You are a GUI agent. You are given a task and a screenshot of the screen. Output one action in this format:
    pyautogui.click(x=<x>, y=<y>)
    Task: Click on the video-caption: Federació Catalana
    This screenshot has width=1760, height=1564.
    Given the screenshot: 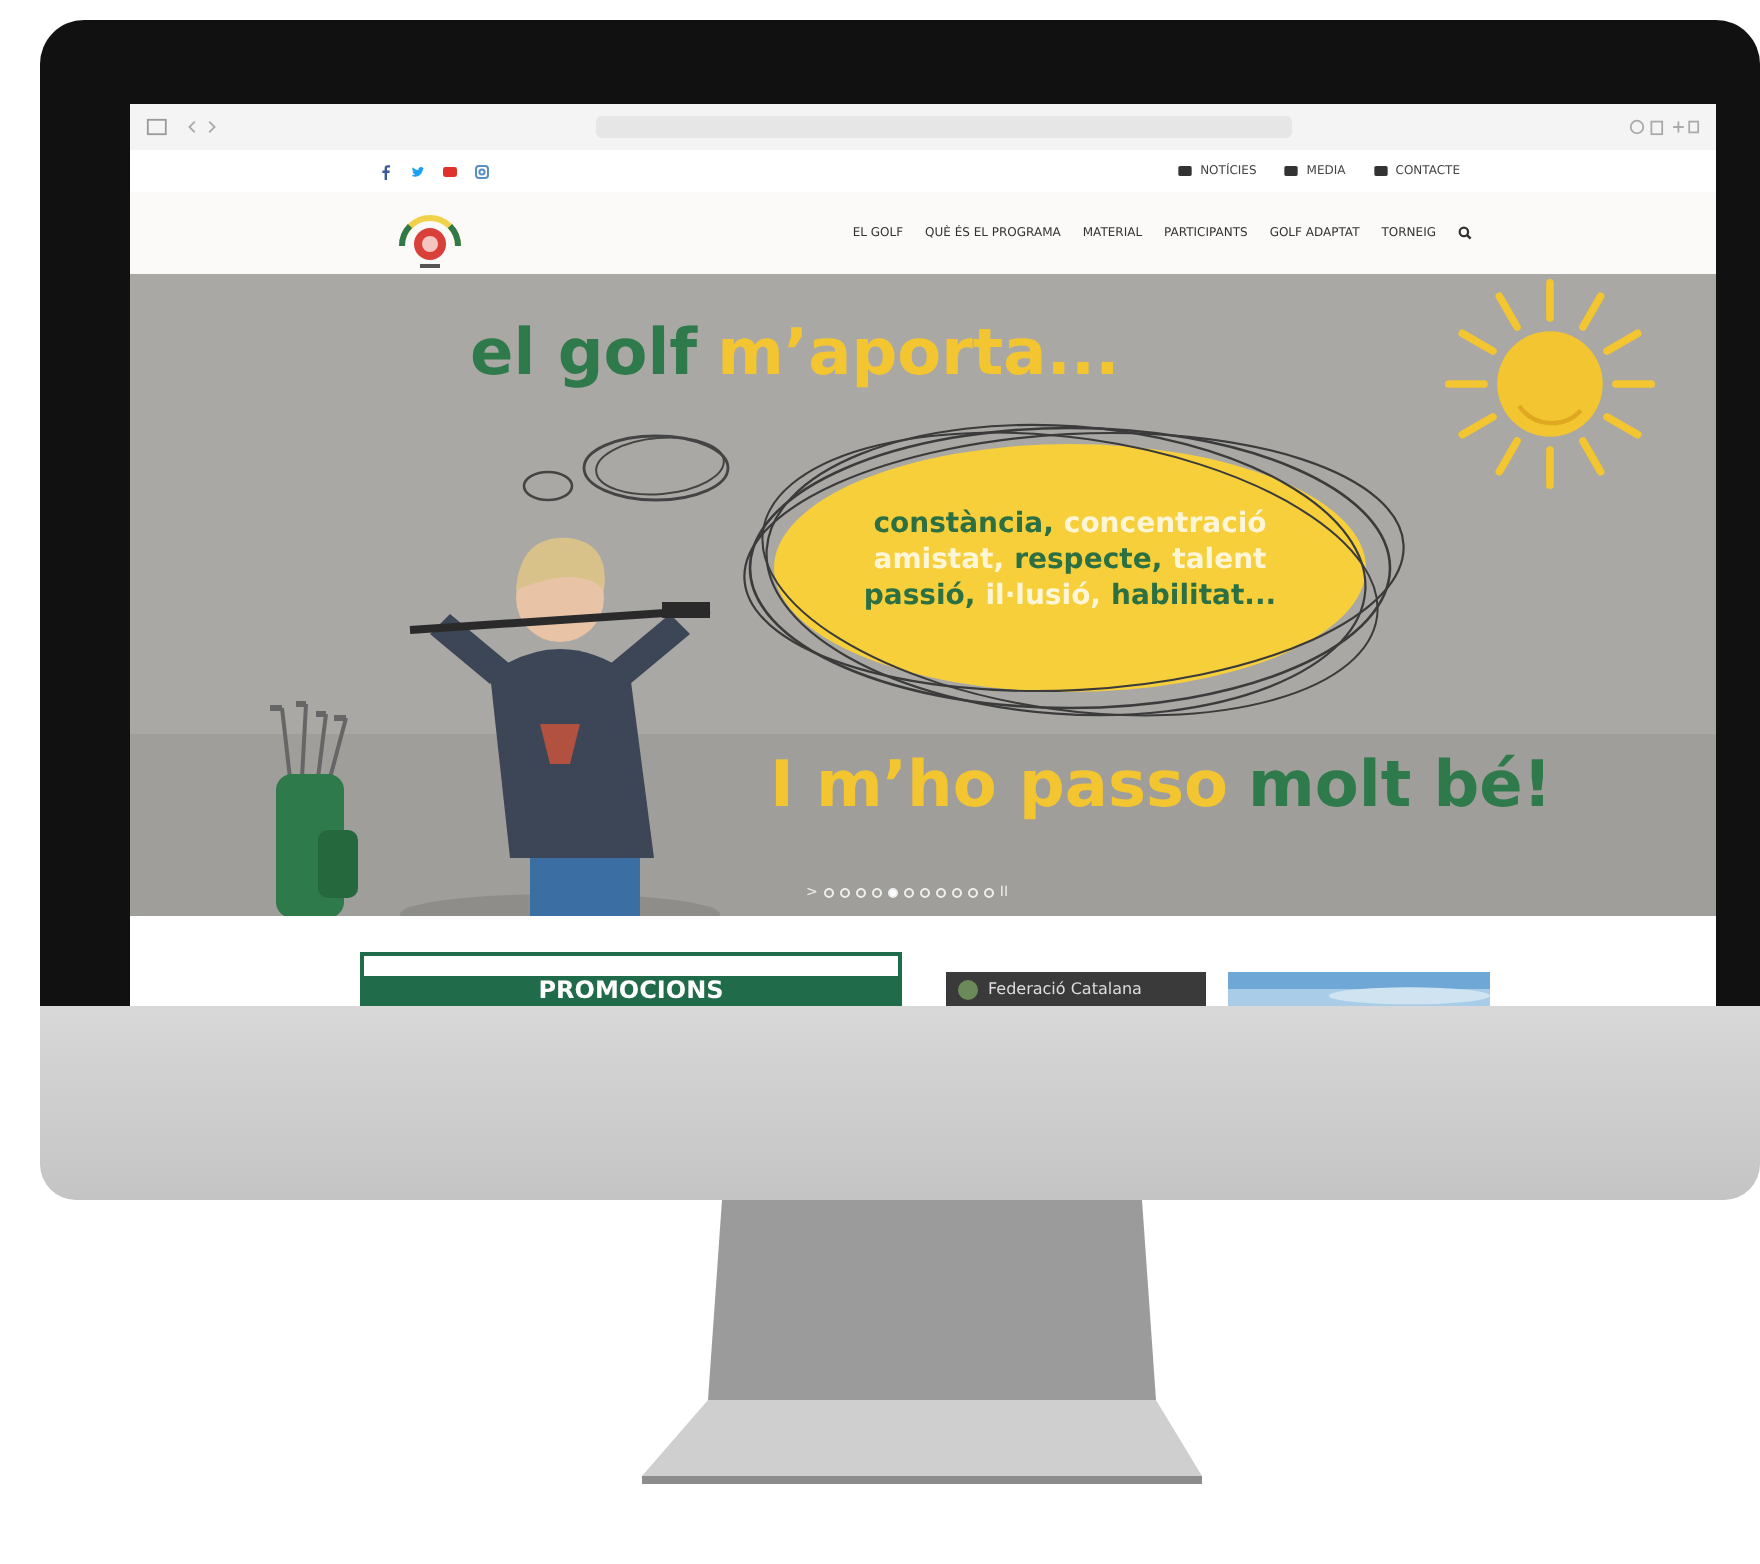 What is the action you would take?
    pyautogui.click(x=1065, y=989)
    